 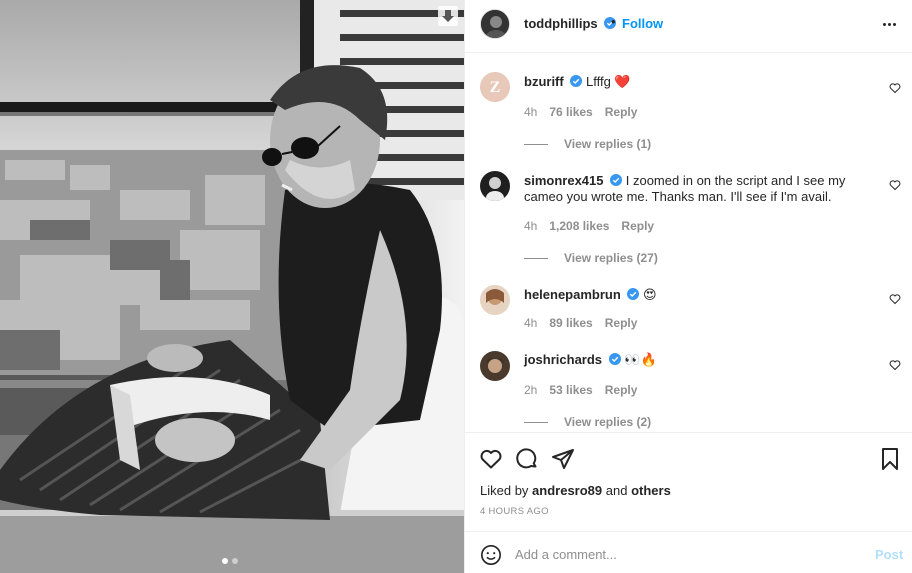 I want to click on comment-meta: 4h 1,208 likes Reply, so click(x=589, y=226).